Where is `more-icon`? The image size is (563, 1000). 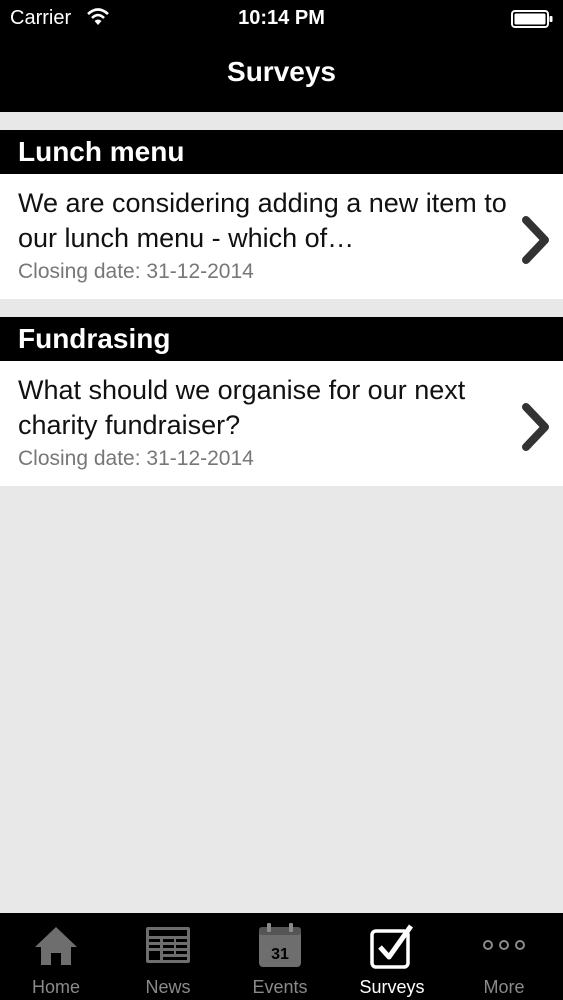
more-icon is located at coordinates (504, 945).